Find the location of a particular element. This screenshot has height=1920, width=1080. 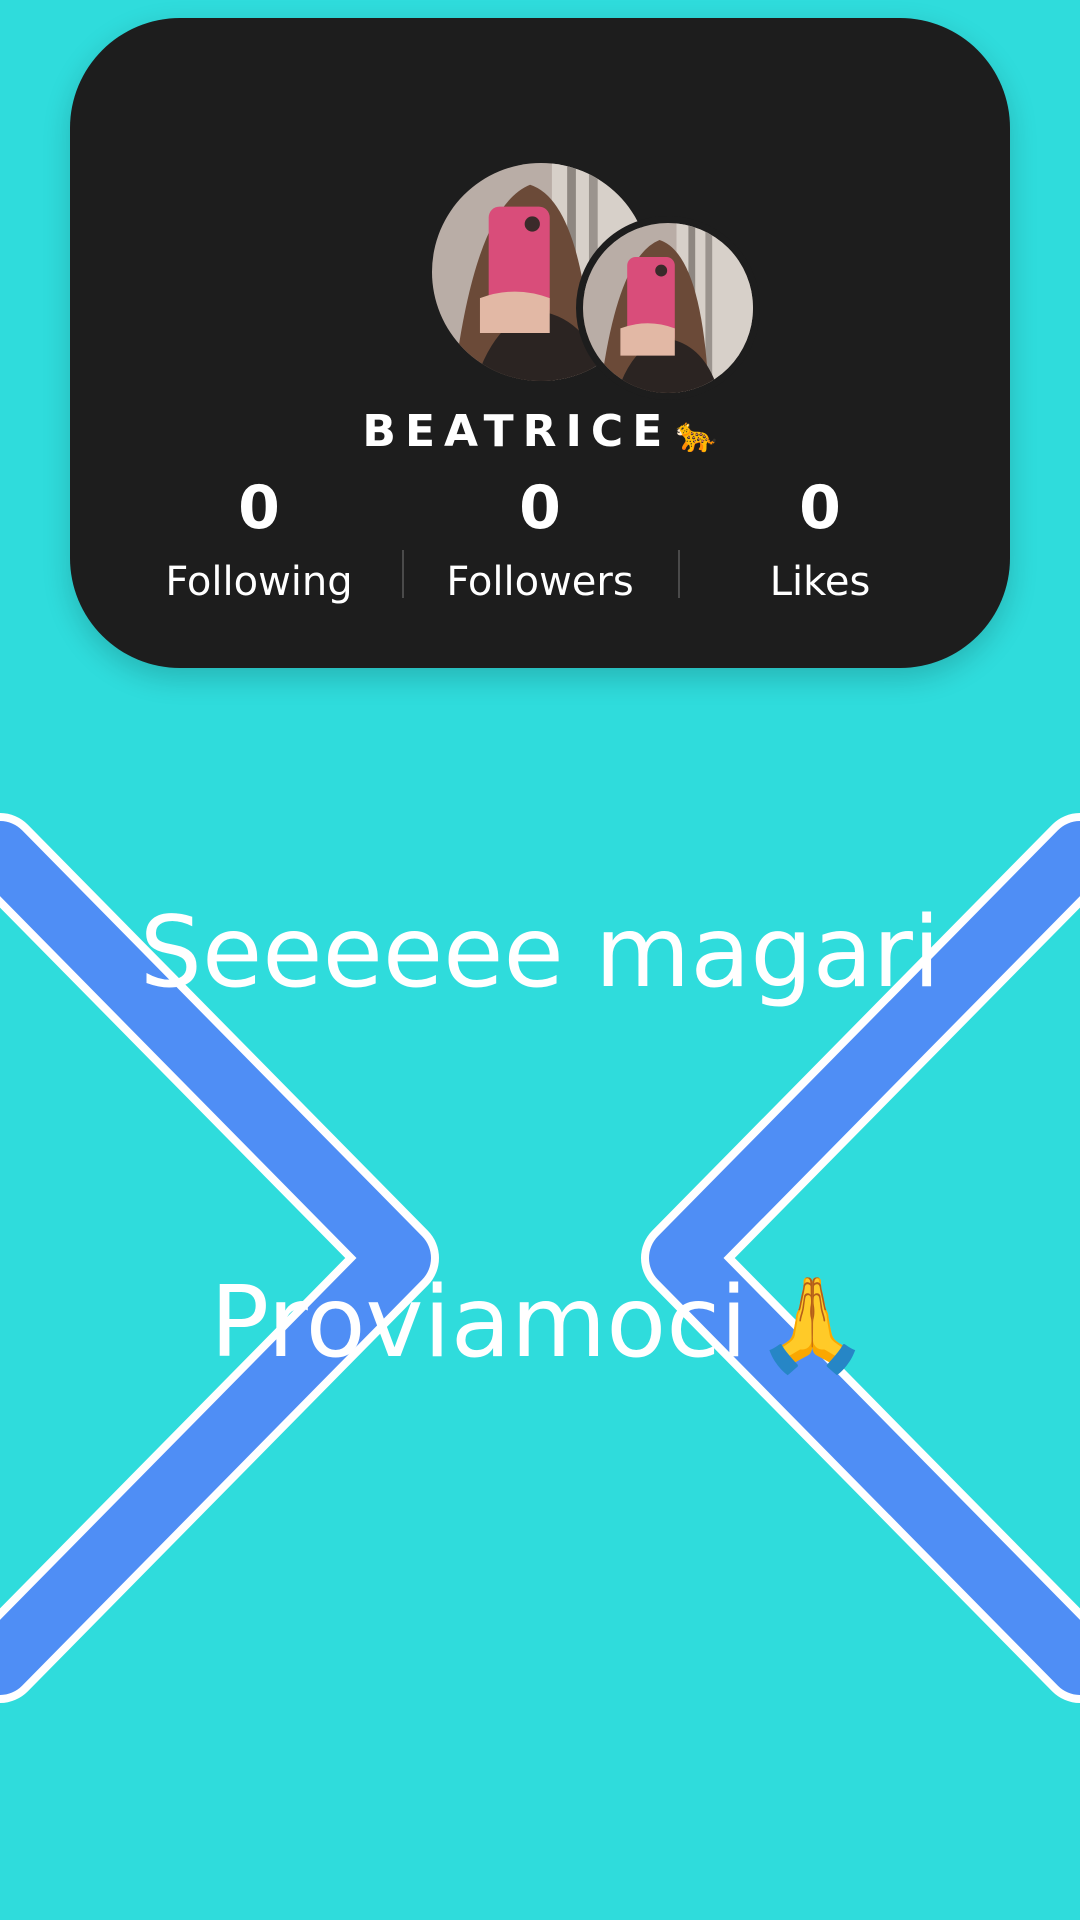

stat-label: Likes is located at coordinates (820, 582).